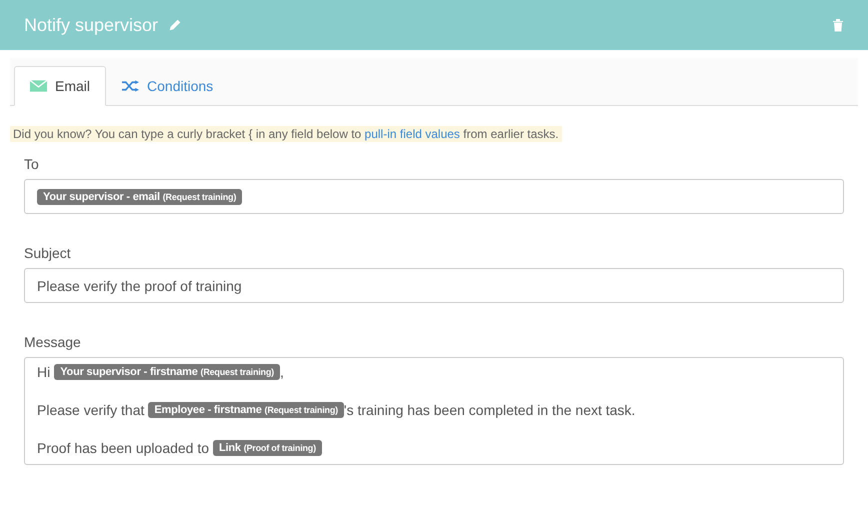 This screenshot has width=868, height=515. What do you see at coordinates (43, 372) in the screenshot?
I see `message-text: Hi` at bounding box center [43, 372].